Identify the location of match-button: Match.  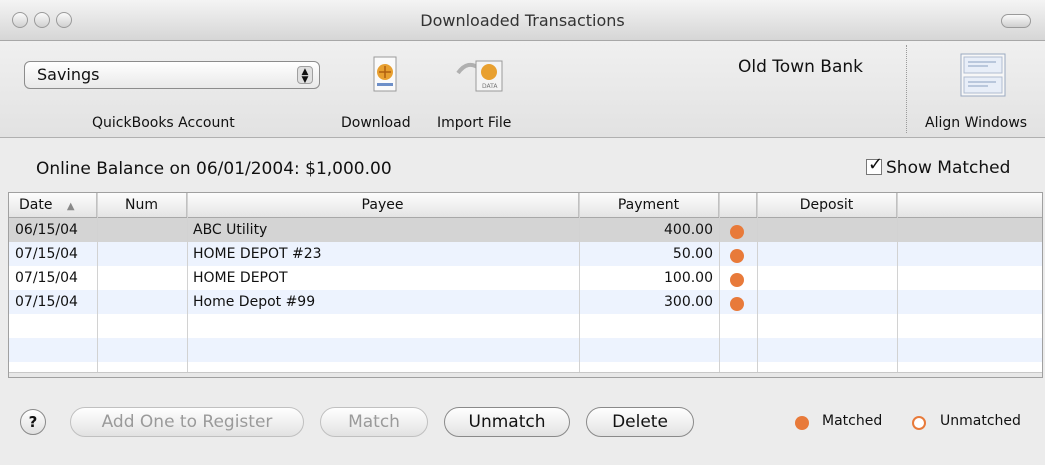
(374, 422).